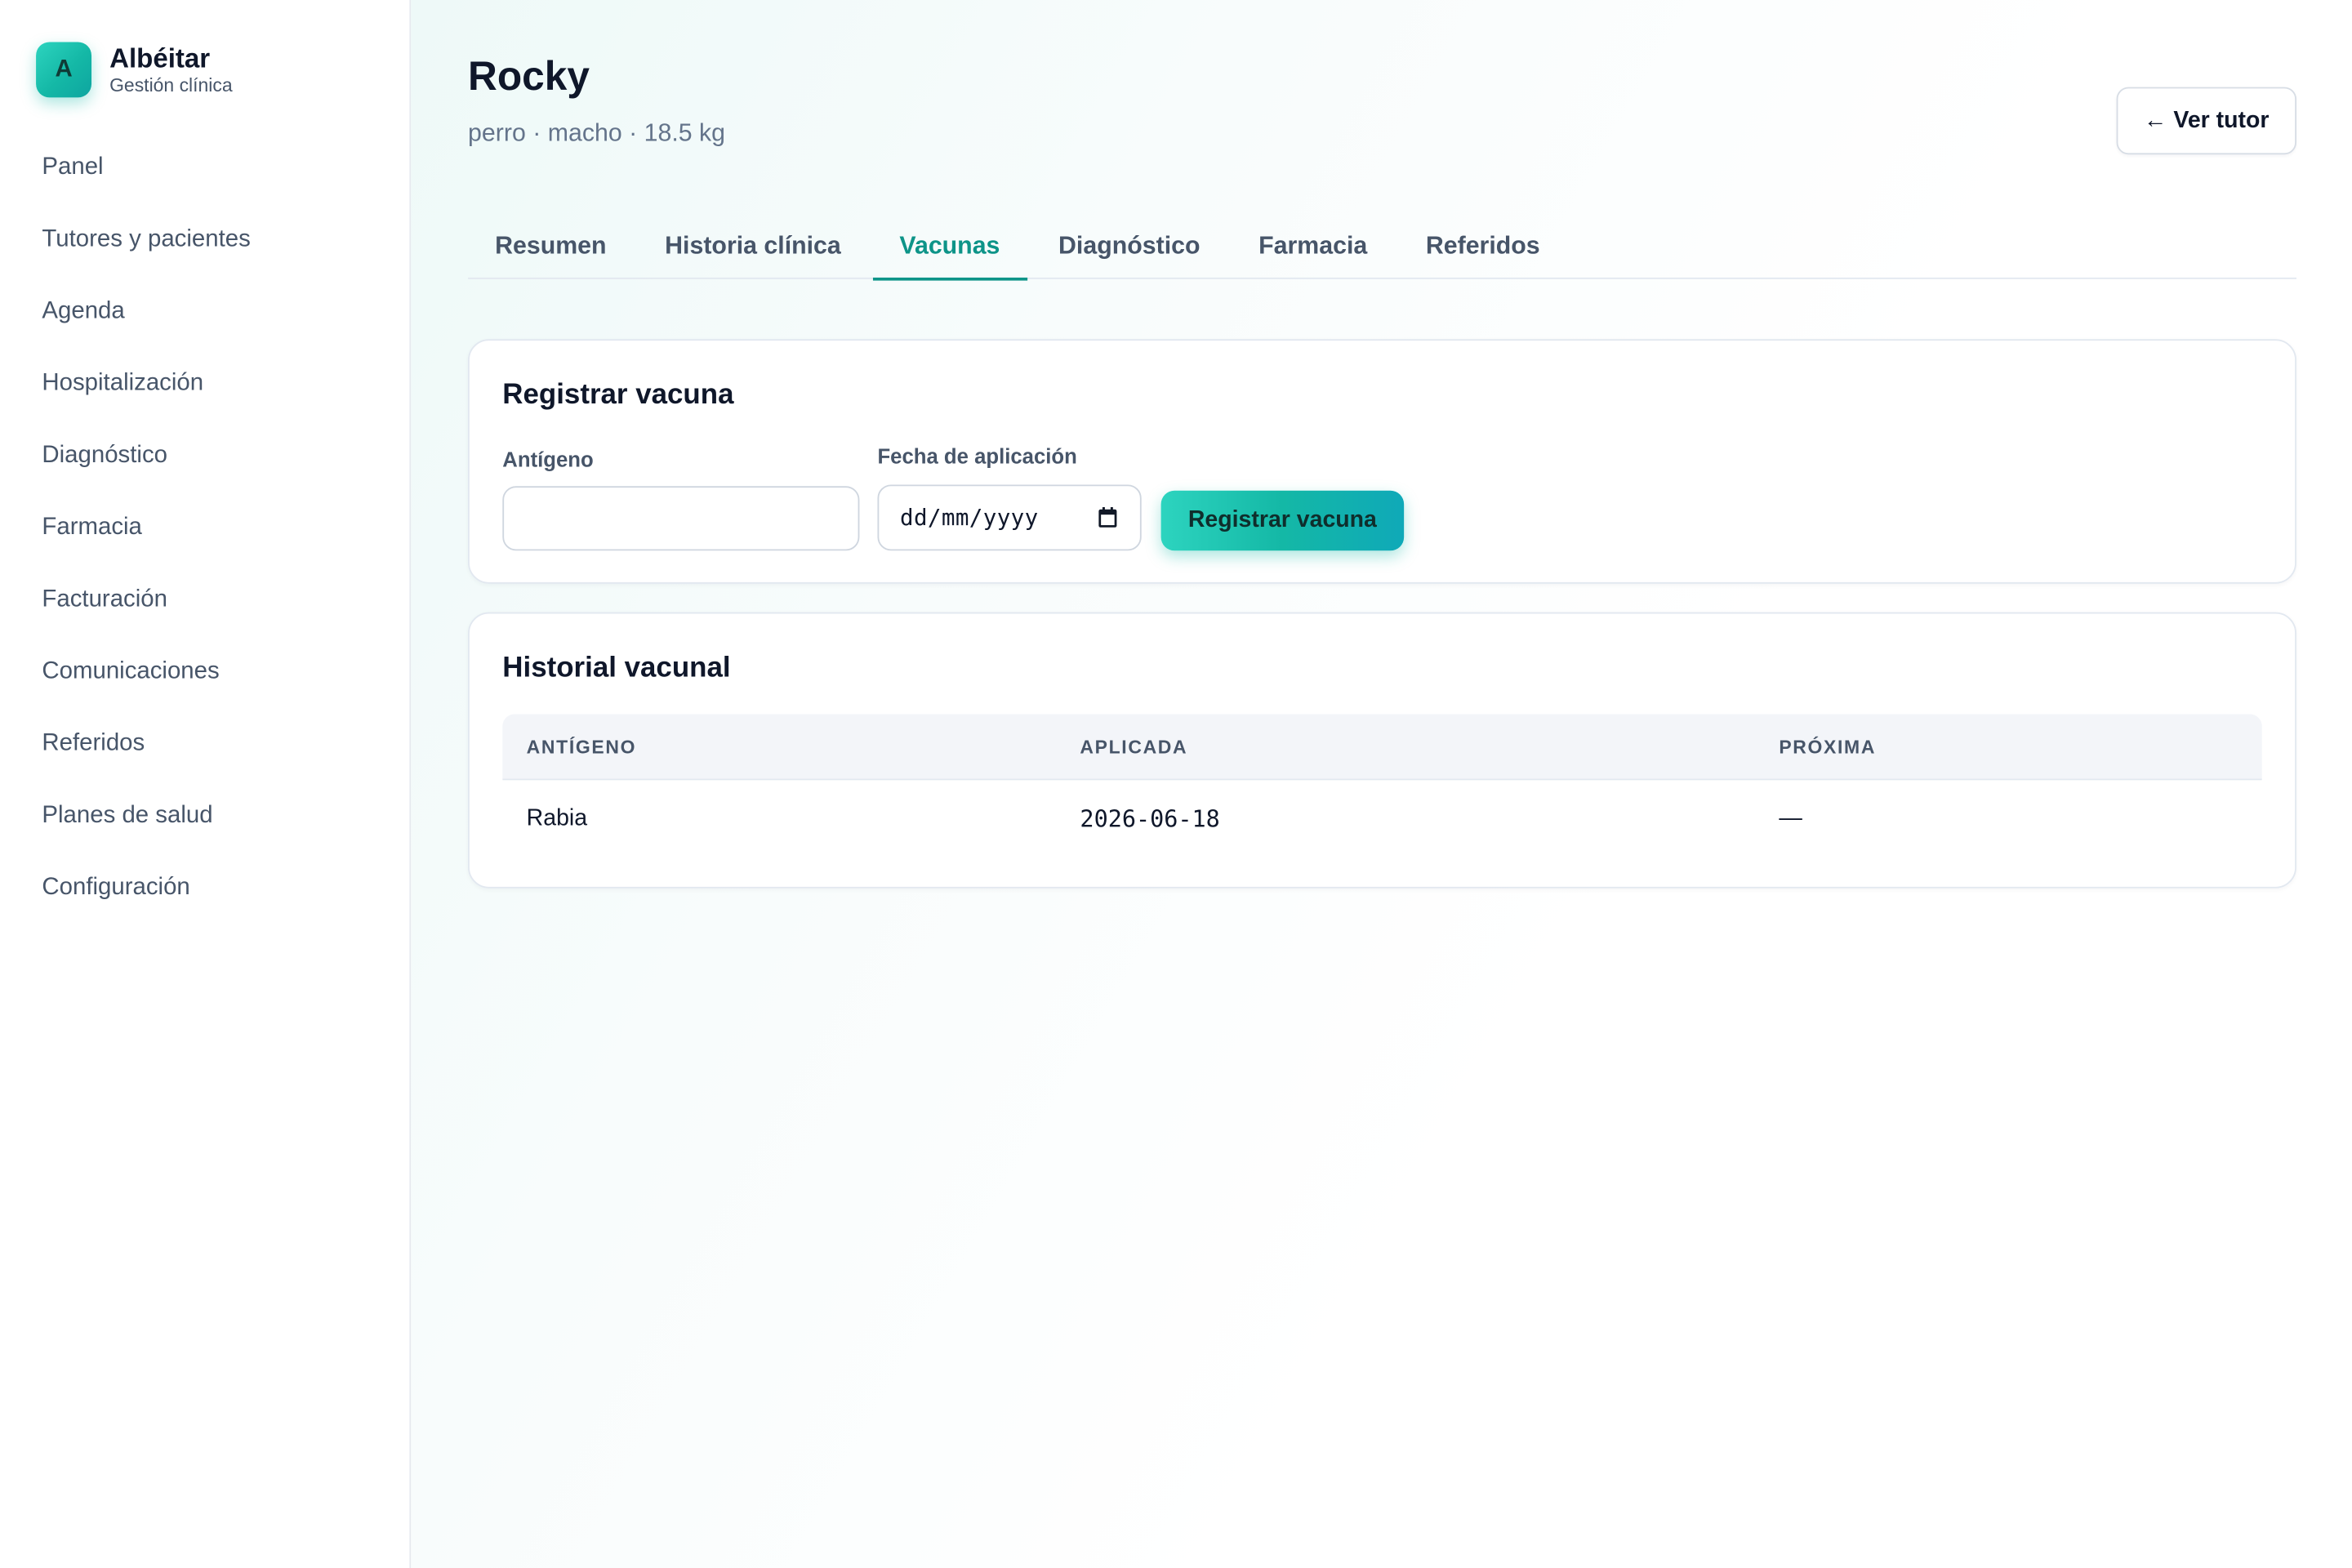  I want to click on table-header: ANTÍGENO APLICADA PRÓXIMA, so click(1382, 747).